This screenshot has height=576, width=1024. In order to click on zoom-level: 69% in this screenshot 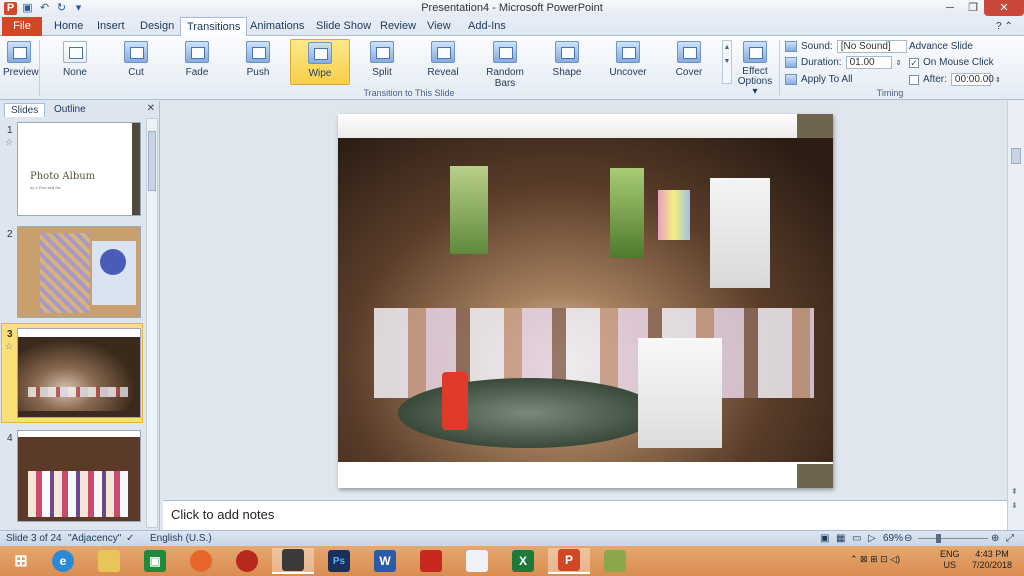, I will do `click(893, 538)`.